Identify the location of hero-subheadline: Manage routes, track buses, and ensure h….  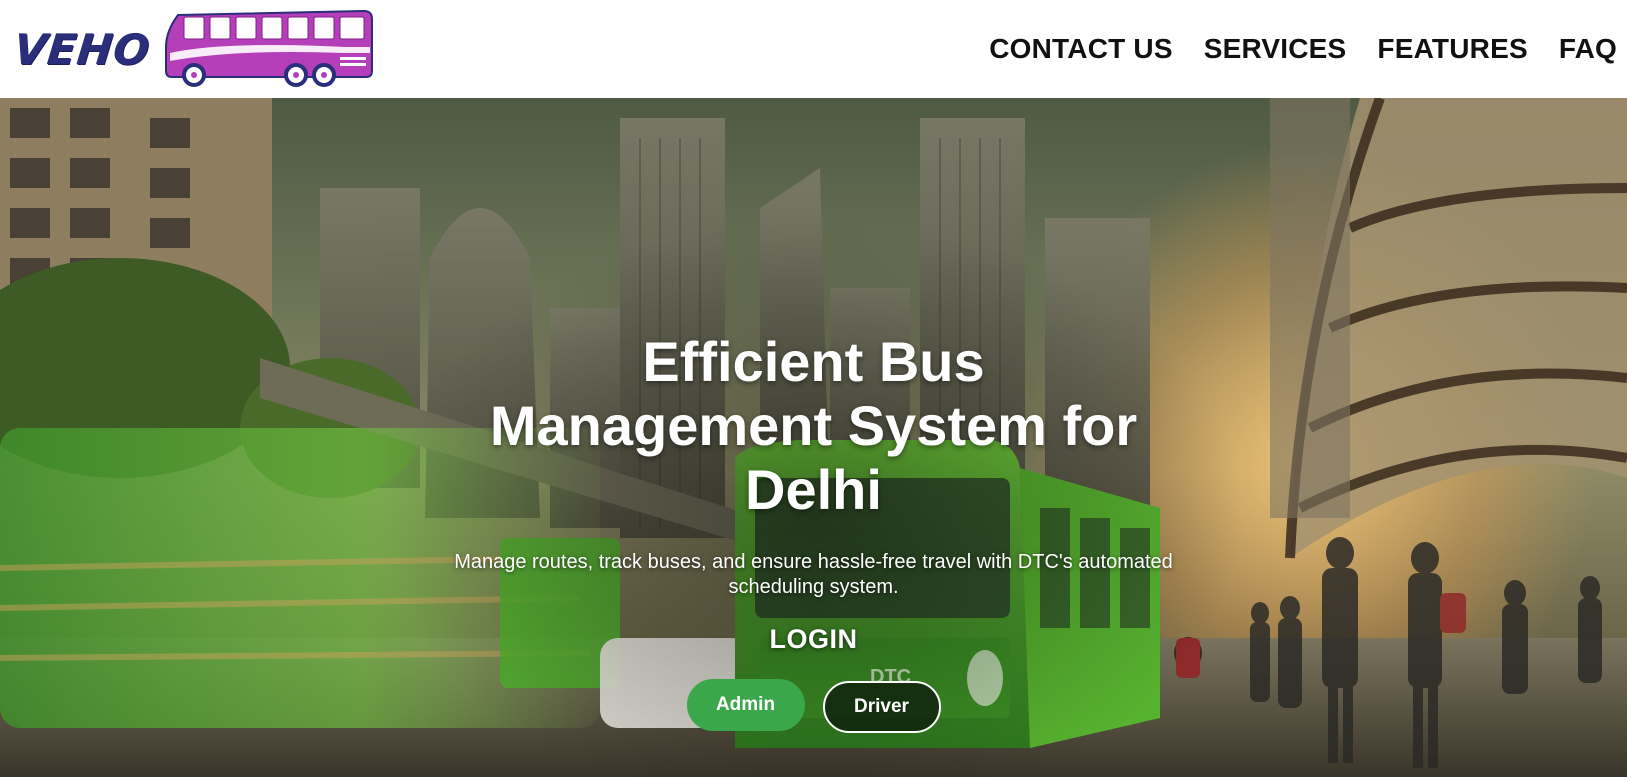
(813, 574).